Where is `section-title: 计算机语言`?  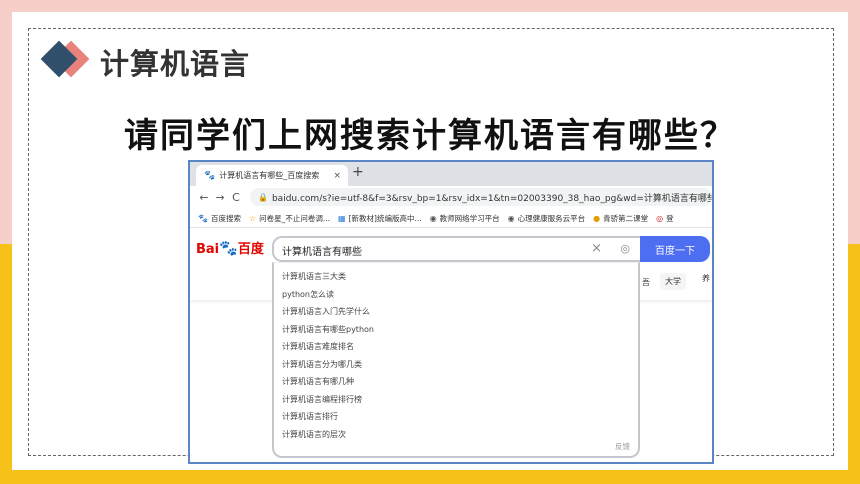 section-title: 计算机语言 is located at coordinates (175, 64).